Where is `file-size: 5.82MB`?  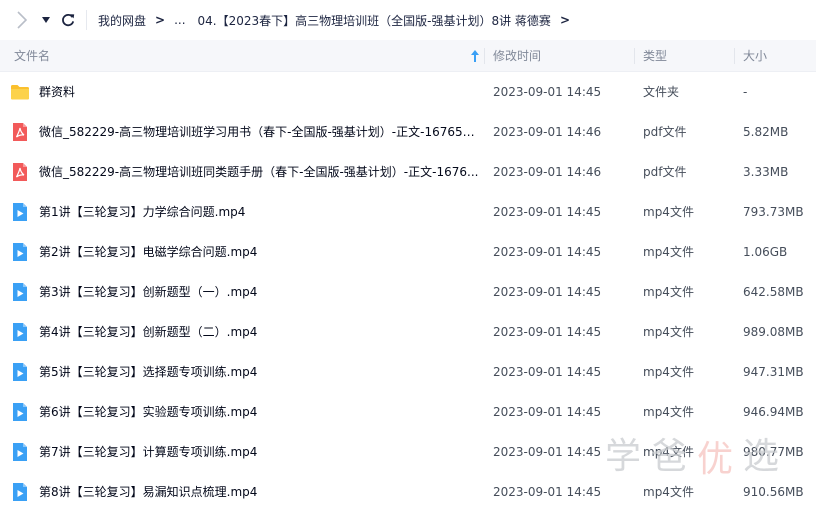 file-size: 5.82MB is located at coordinates (766, 132).